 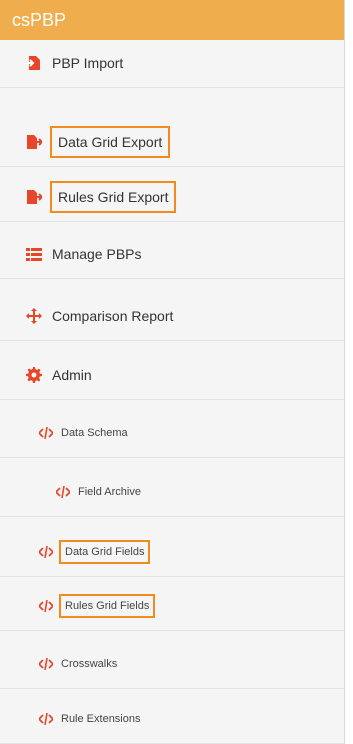 I want to click on menu-item-data-grid-export: Data Grid Export, so click(x=172, y=142).